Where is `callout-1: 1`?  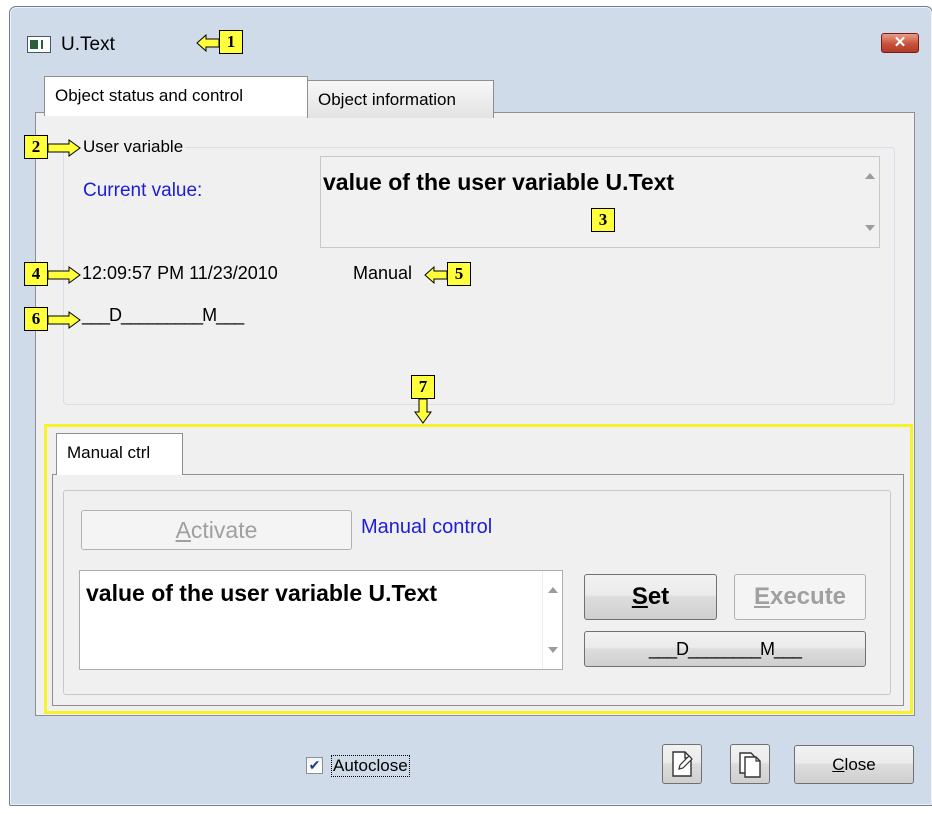 callout-1: 1 is located at coordinates (231, 42).